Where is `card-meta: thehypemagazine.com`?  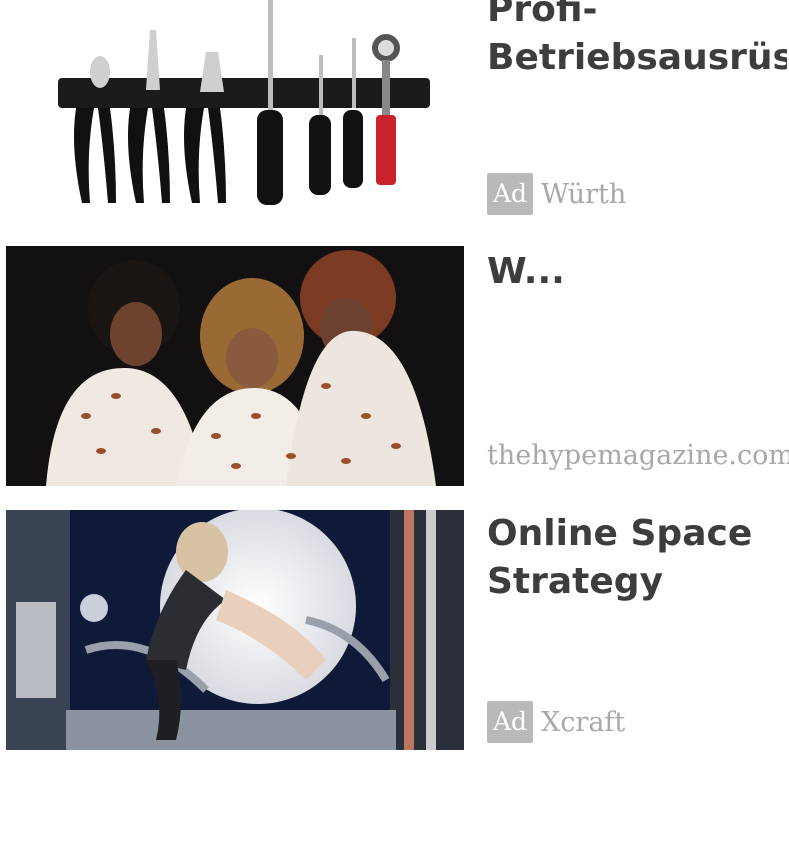 card-meta: thehypemagazine.com is located at coordinates (638, 455).